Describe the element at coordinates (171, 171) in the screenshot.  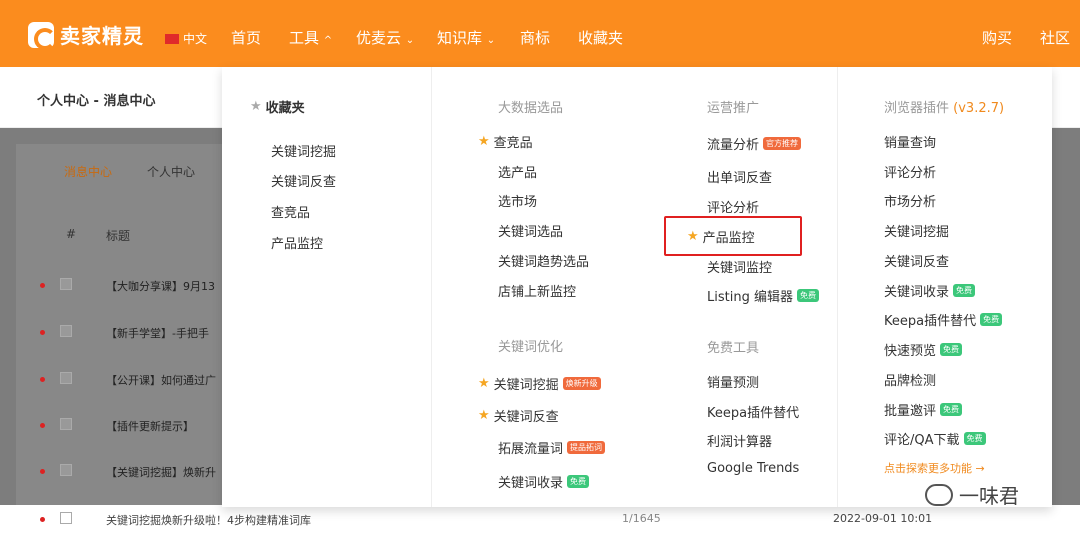
I see `tab-personal-center: 个人中心` at that location.